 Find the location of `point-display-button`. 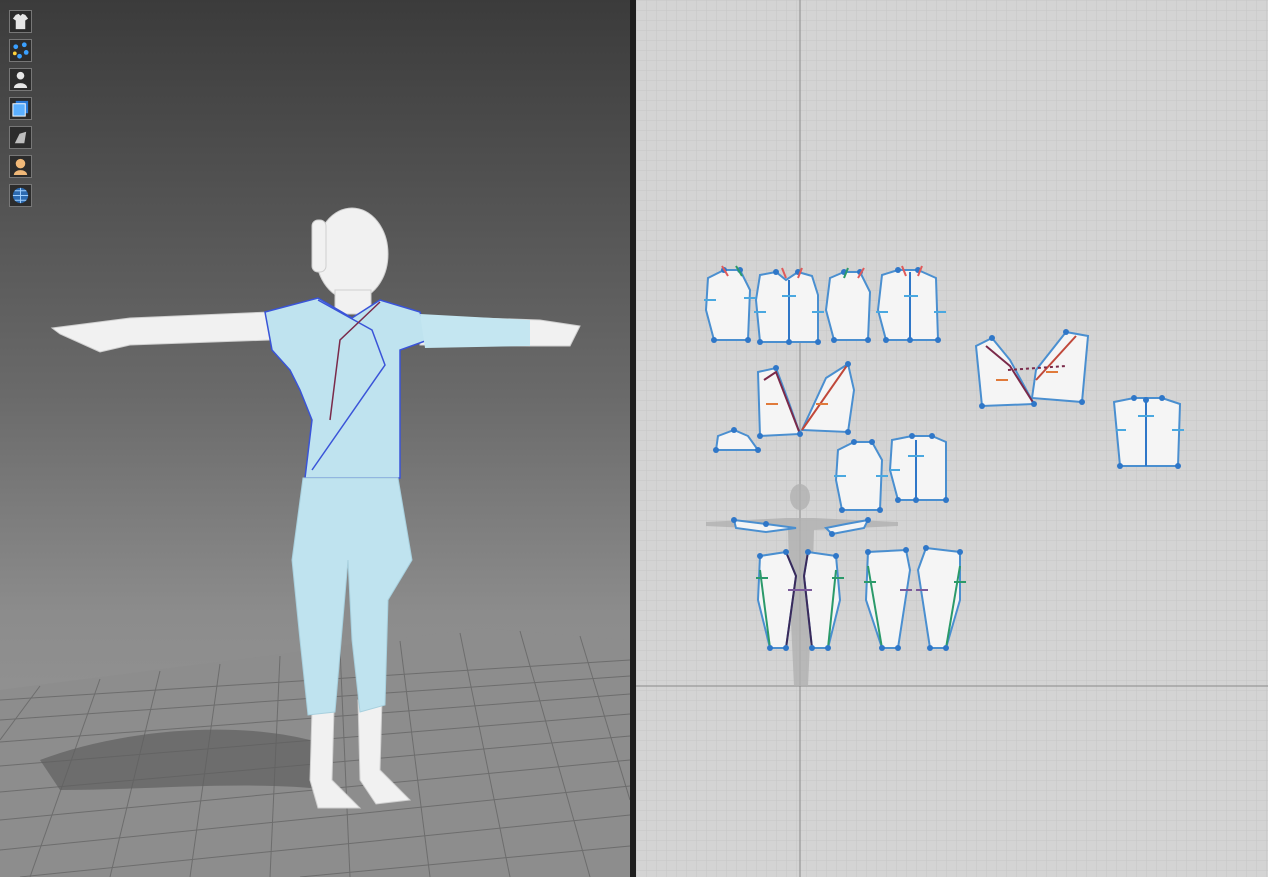

point-display-button is located at coordinates (20, 50).